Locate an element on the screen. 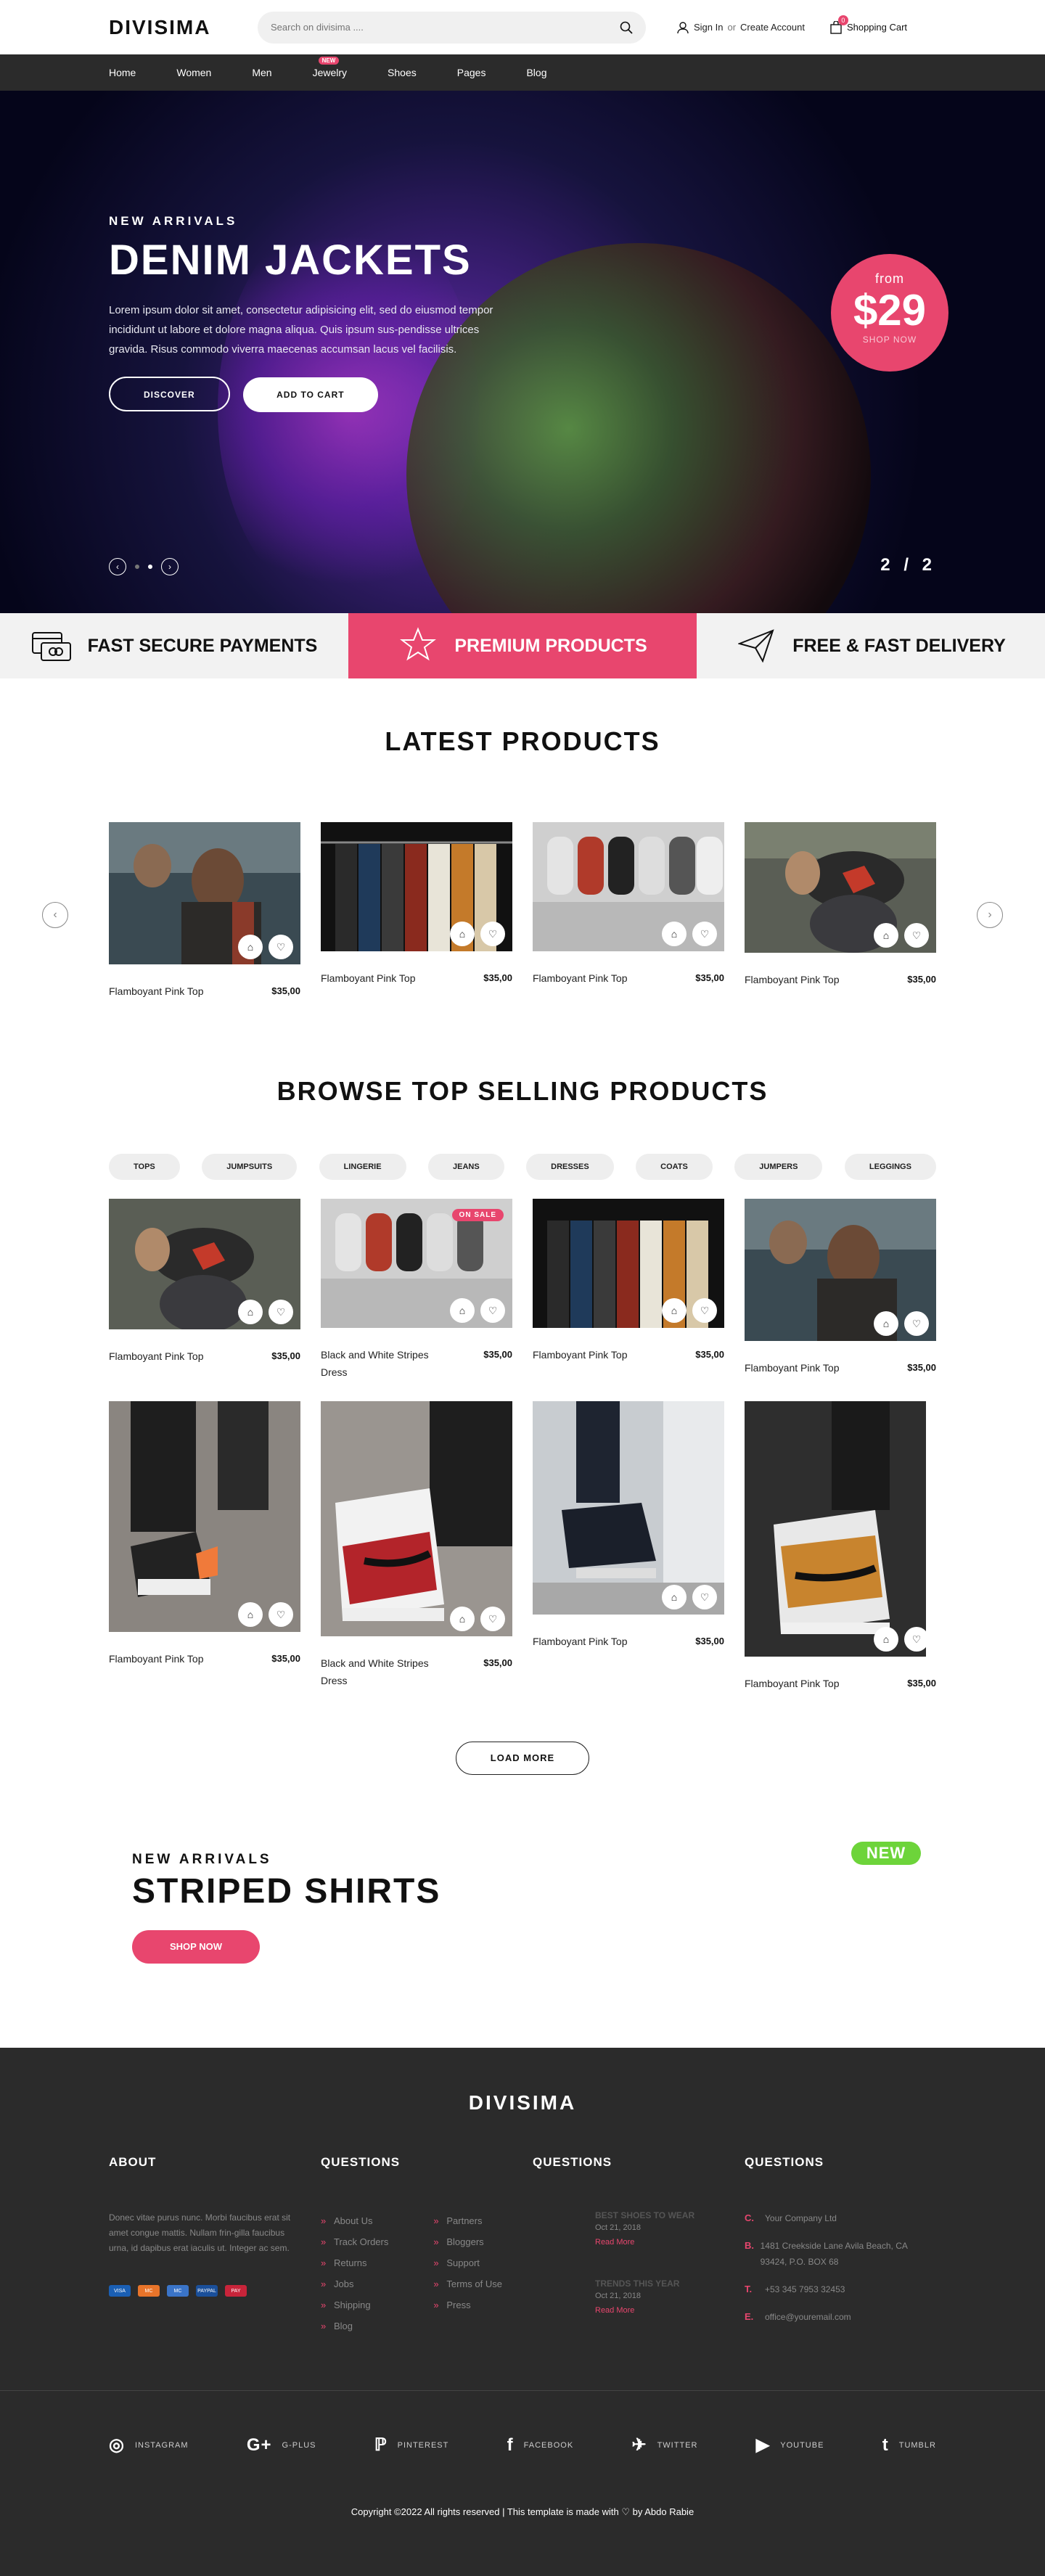 Image resolution: width=1045 pixels, height=2576 pixels. nav-item-home: Home is located at coordinates (123, 72).